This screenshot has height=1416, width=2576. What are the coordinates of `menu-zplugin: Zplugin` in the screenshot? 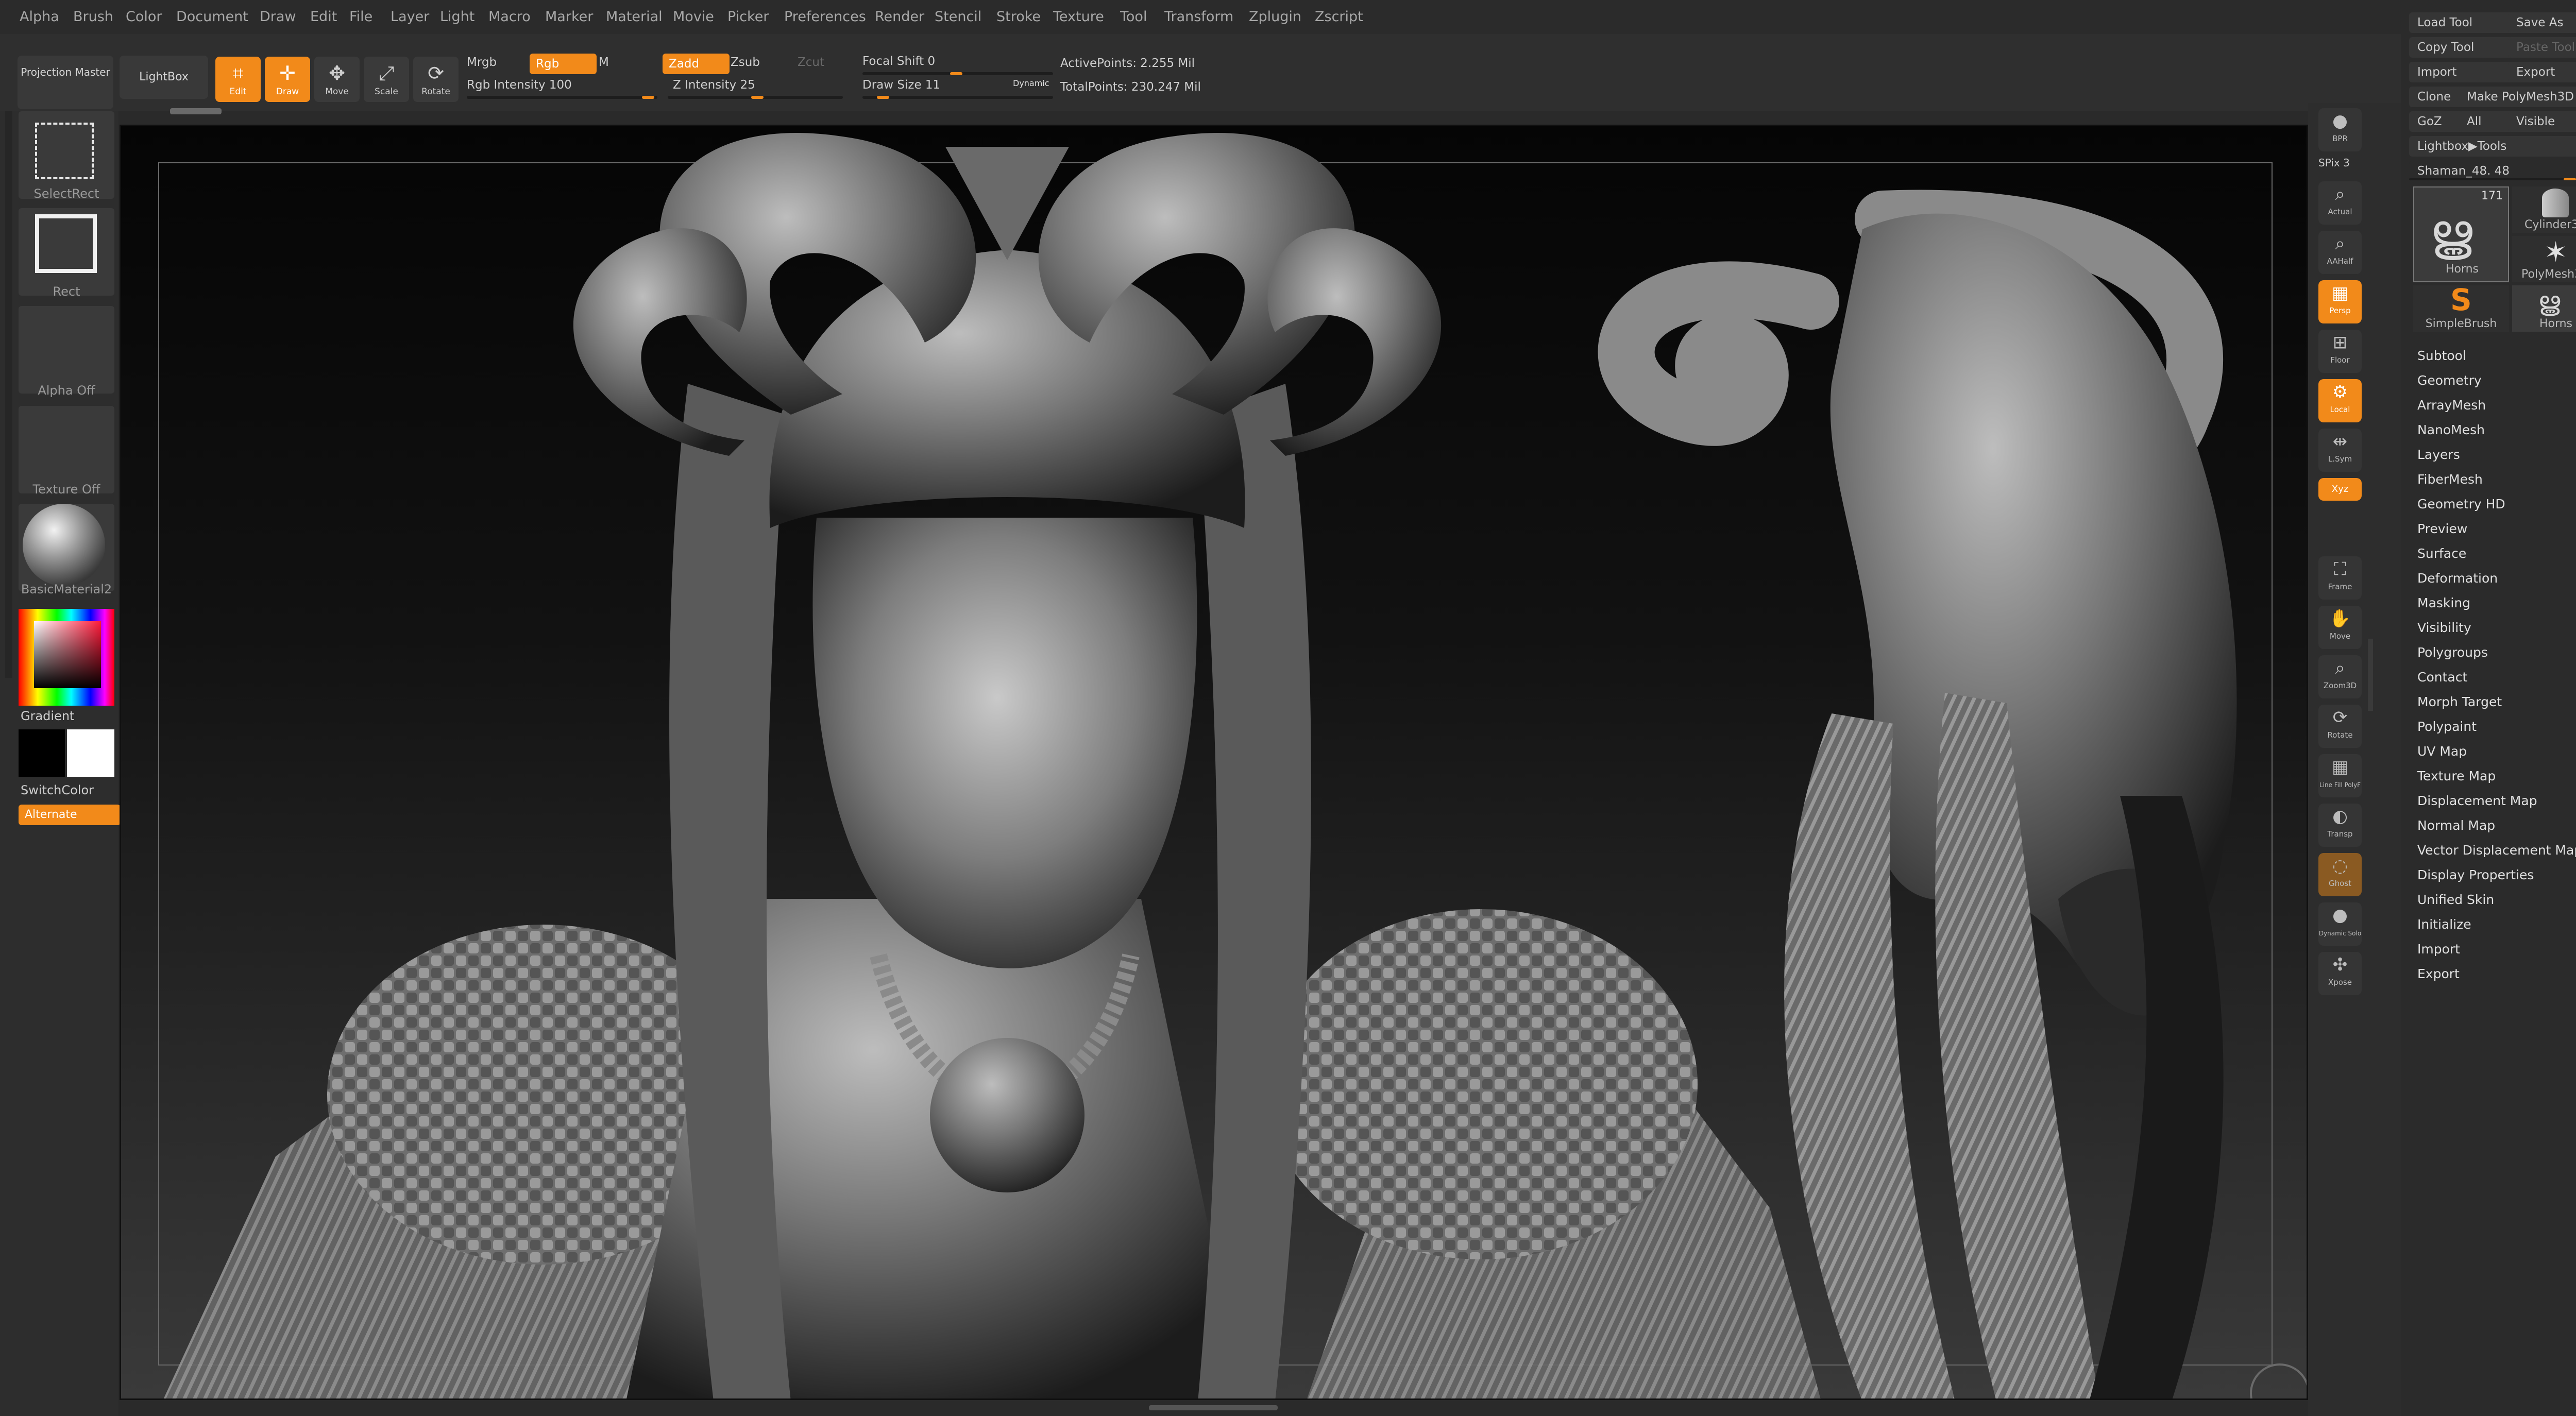 It's located at (1275, 17).